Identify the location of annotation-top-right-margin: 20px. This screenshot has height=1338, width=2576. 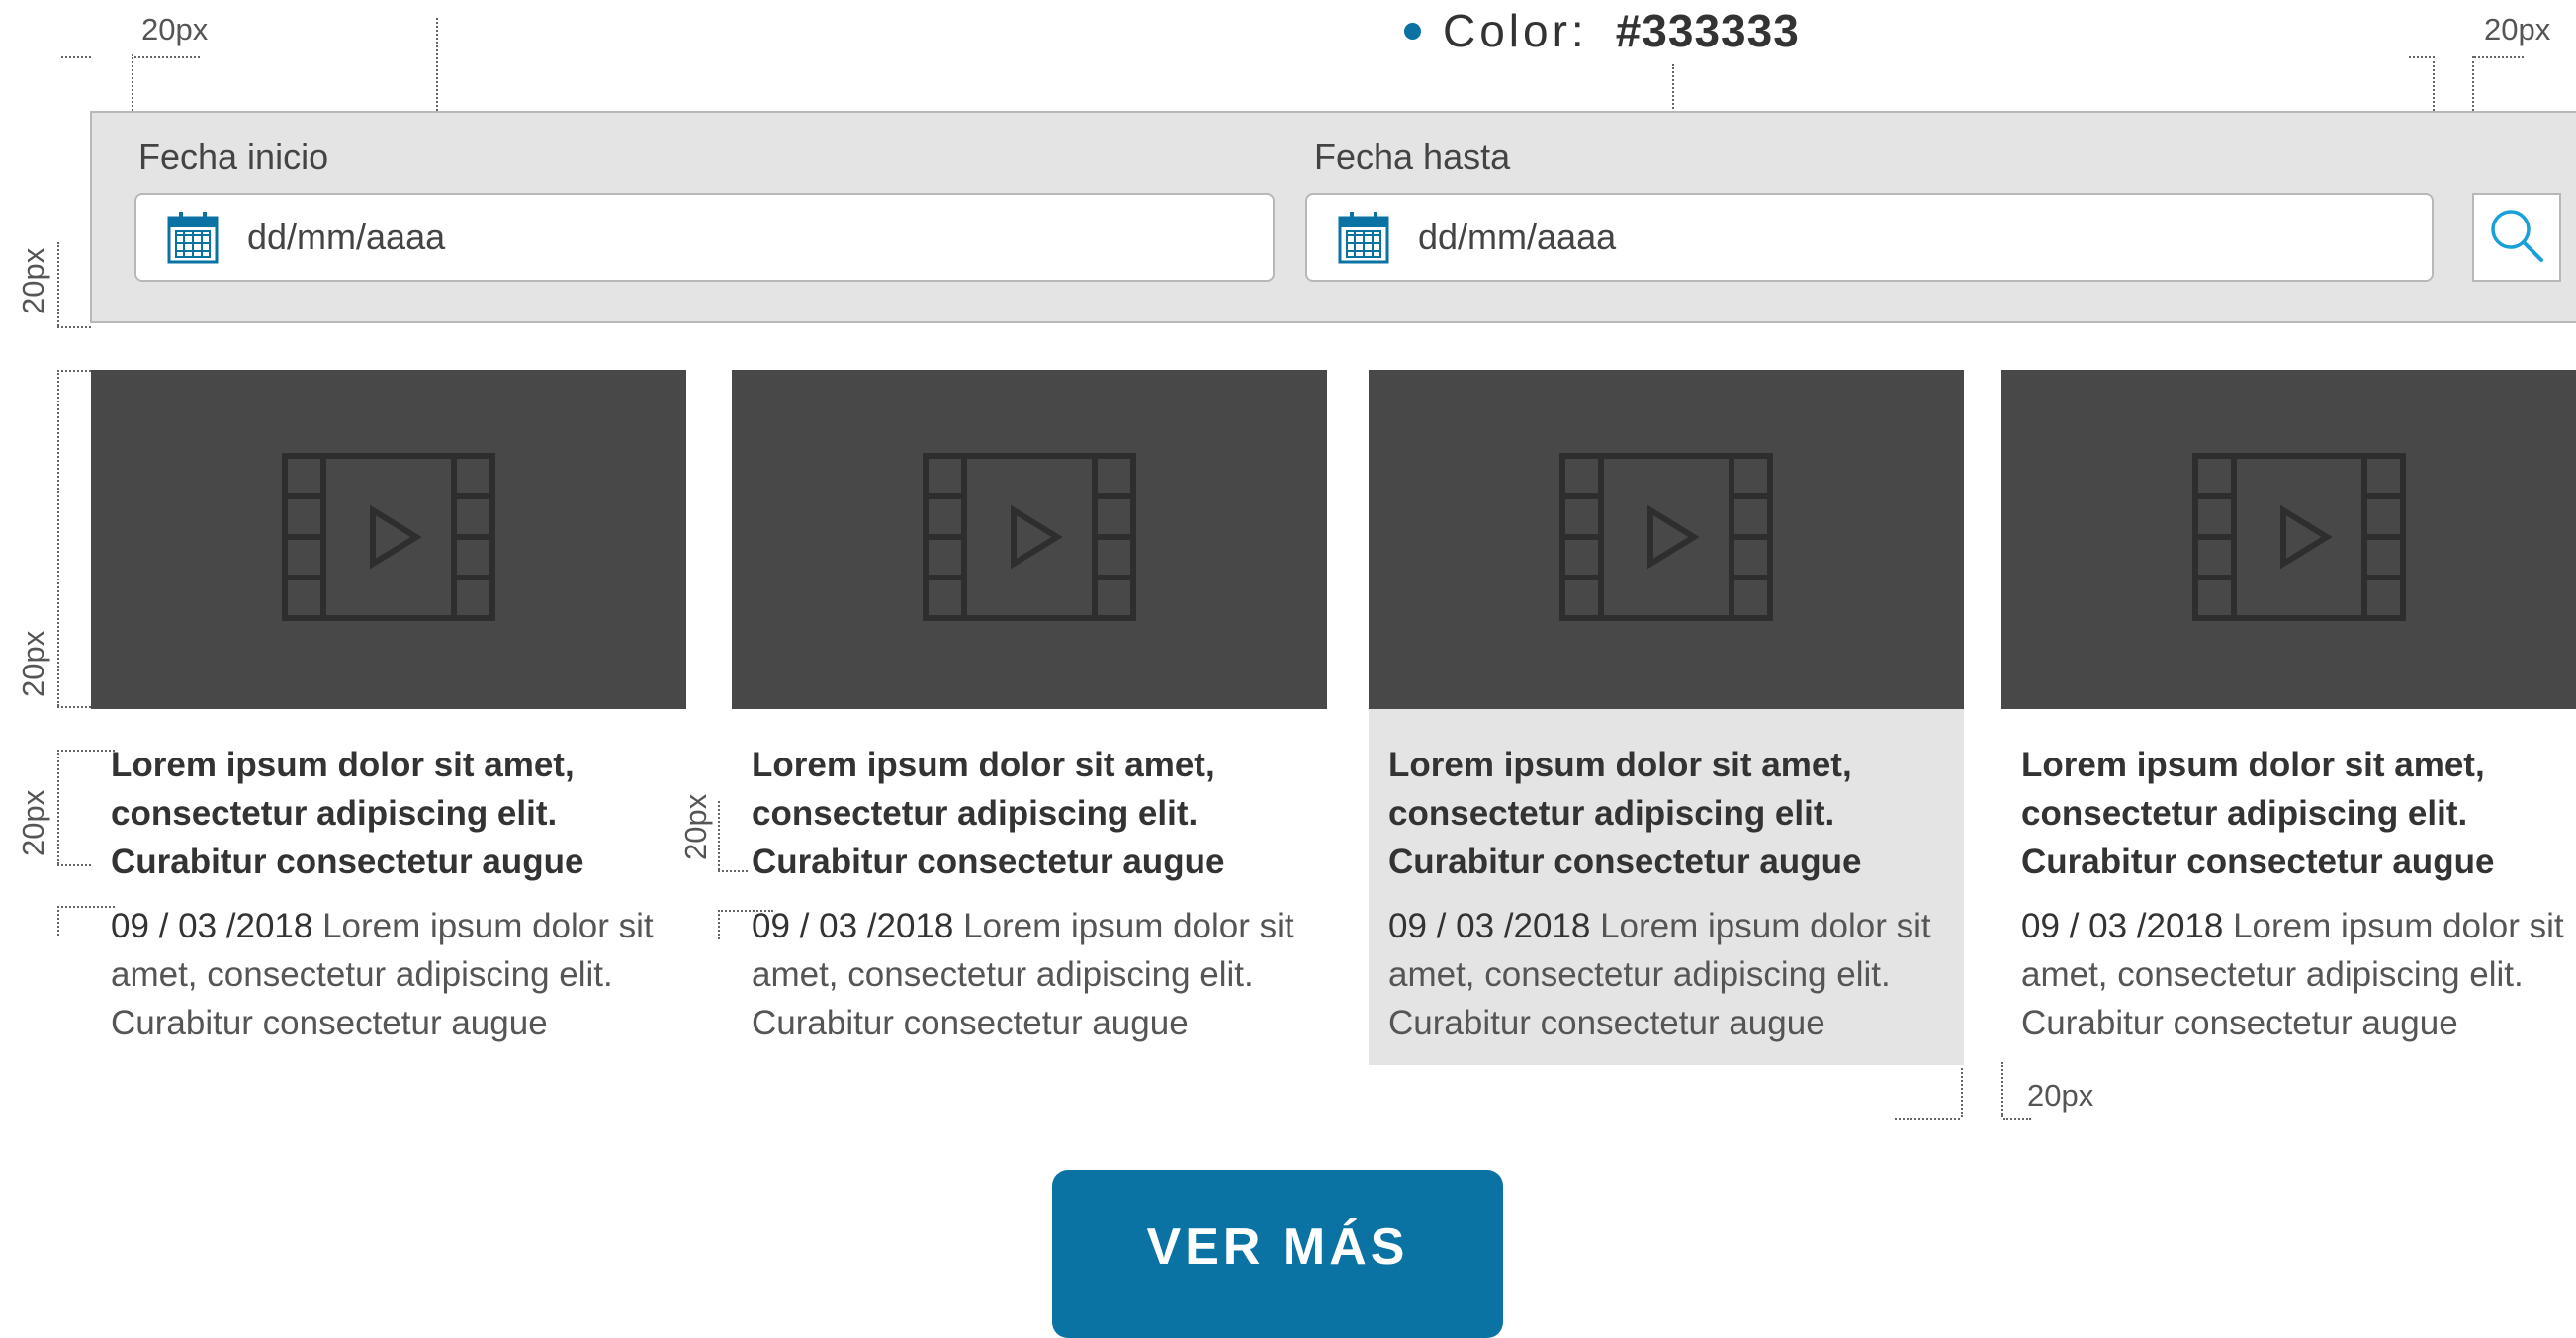
(2517, 29).